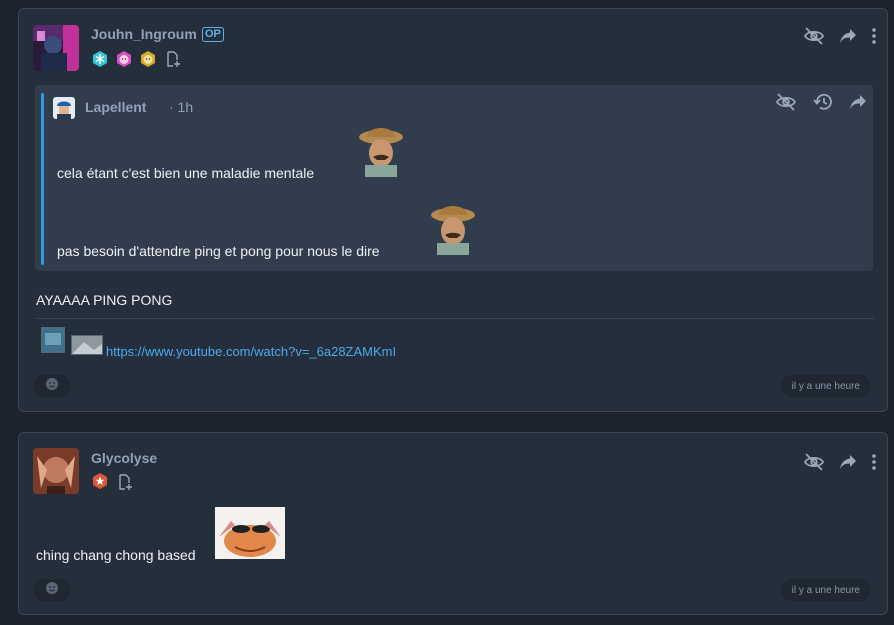 The width and height of the screenshot is (894, 625). I want to click on username: Jouhn_Ingroum, so click(144, 34).